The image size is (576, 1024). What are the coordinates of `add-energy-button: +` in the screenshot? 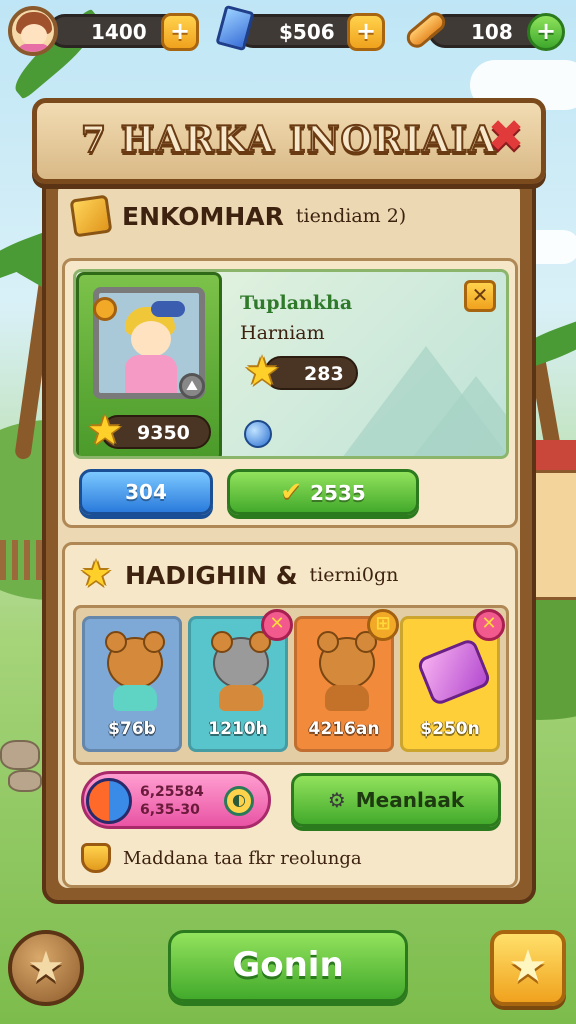 It's located at (546, 32).